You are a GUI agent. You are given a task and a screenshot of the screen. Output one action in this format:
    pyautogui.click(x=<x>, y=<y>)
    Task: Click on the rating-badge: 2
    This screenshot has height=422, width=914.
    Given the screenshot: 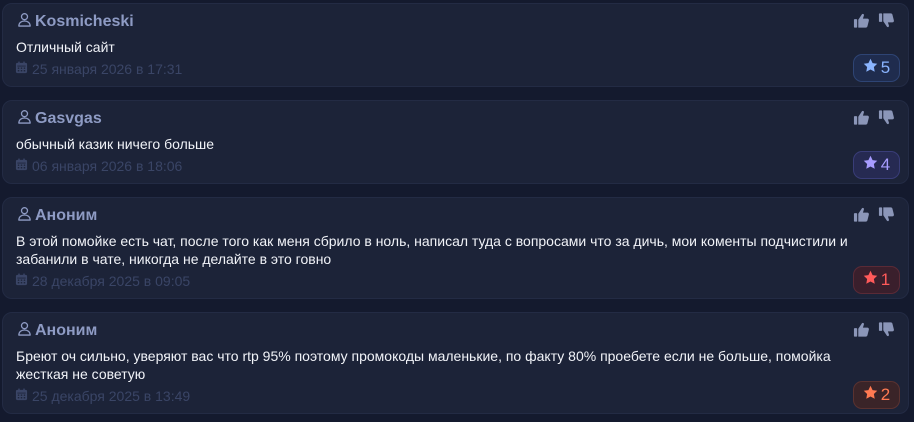 What is the action you would take?
    pyautogui.click(x=876, y=395)
    